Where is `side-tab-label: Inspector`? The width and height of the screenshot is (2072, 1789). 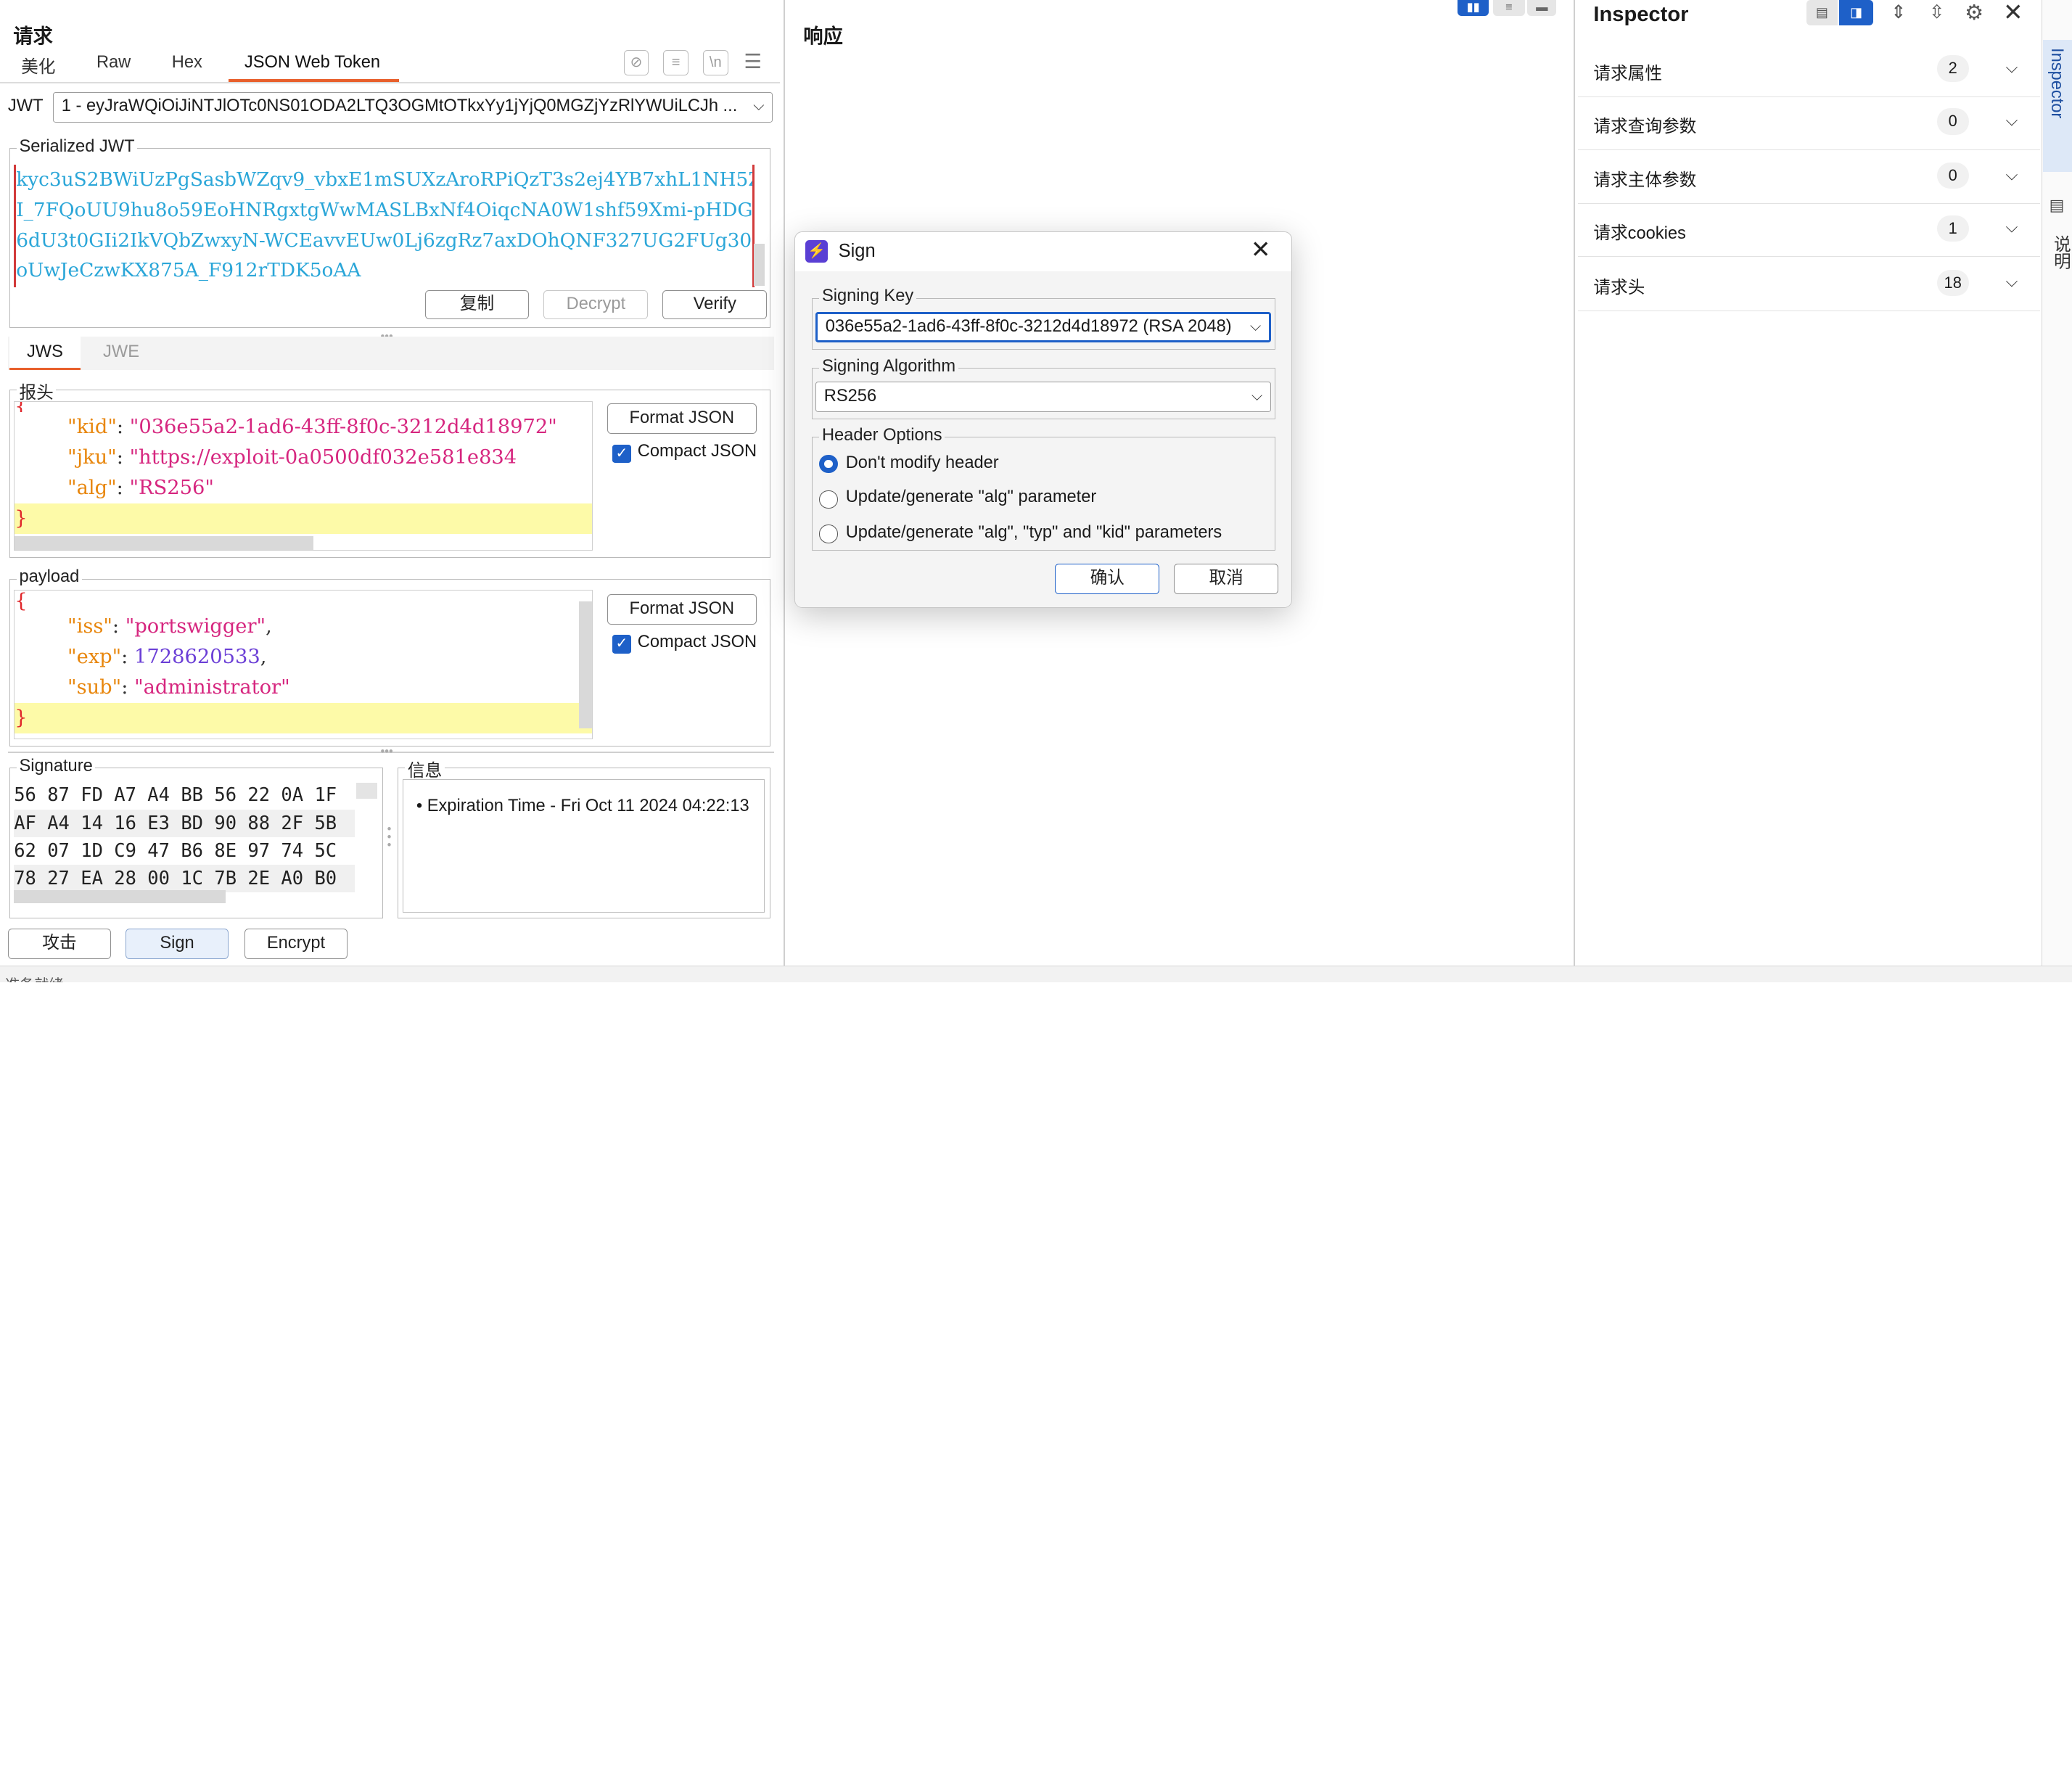 side-tab-label: Inspector is located at coordinates (2057, 82).